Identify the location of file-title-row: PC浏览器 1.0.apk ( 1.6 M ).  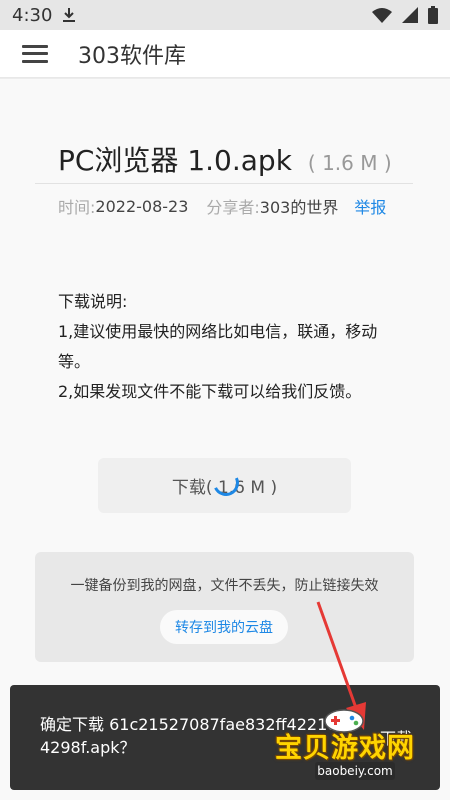
(225, 159).